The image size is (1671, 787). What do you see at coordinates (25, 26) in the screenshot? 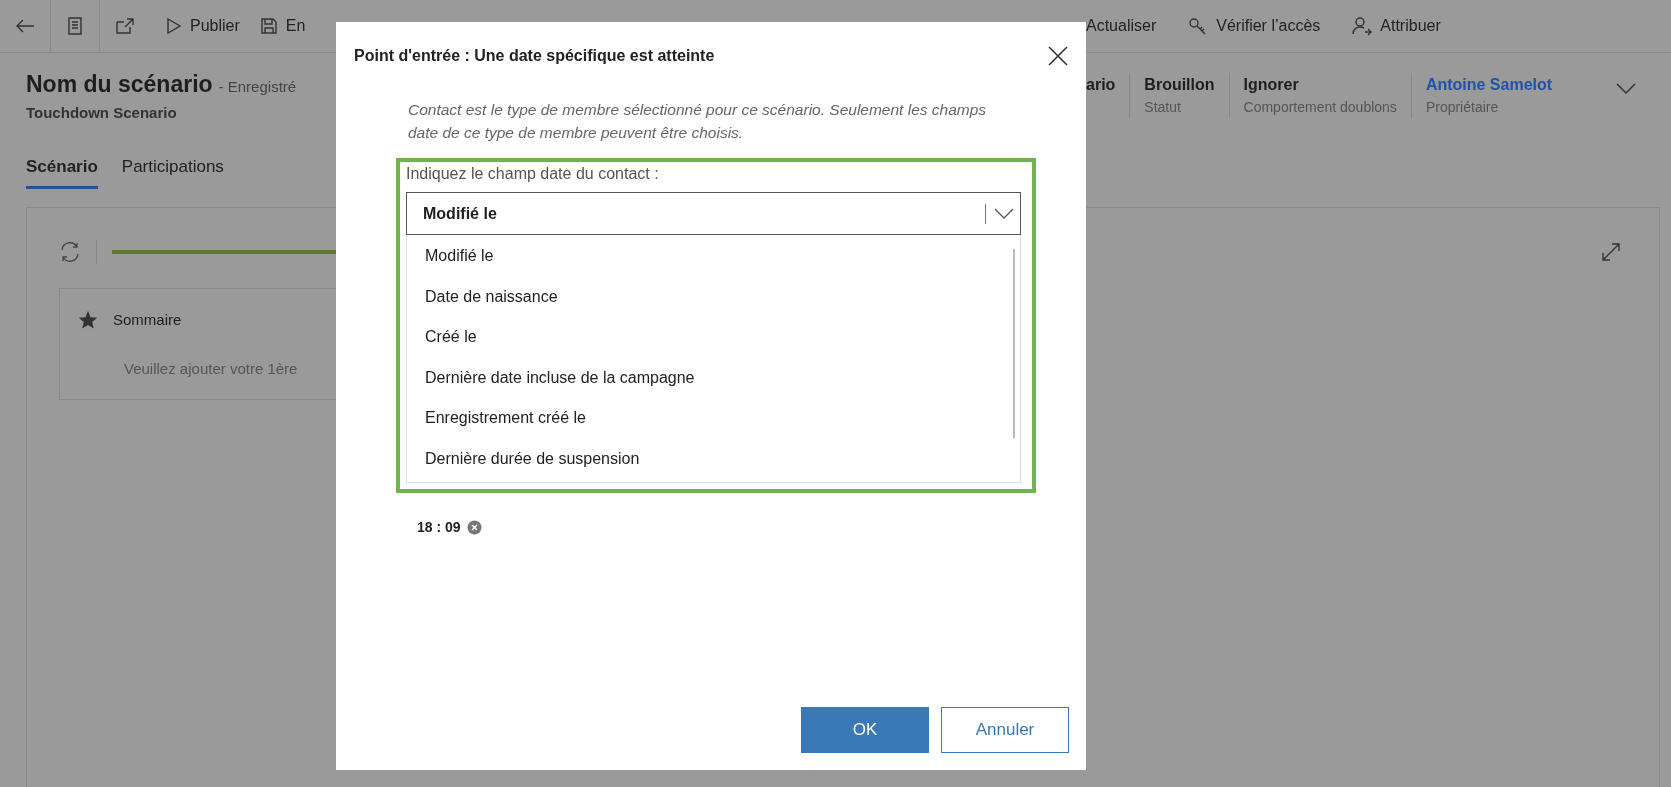
I see `back-arrow-icon` at bounding box center [25, 26].